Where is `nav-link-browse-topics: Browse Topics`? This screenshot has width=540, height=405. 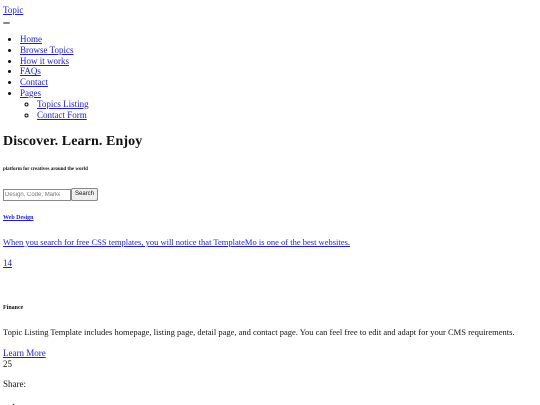 nav-link-browse-topics: Browse Topics is located at coordinates (46, 50).